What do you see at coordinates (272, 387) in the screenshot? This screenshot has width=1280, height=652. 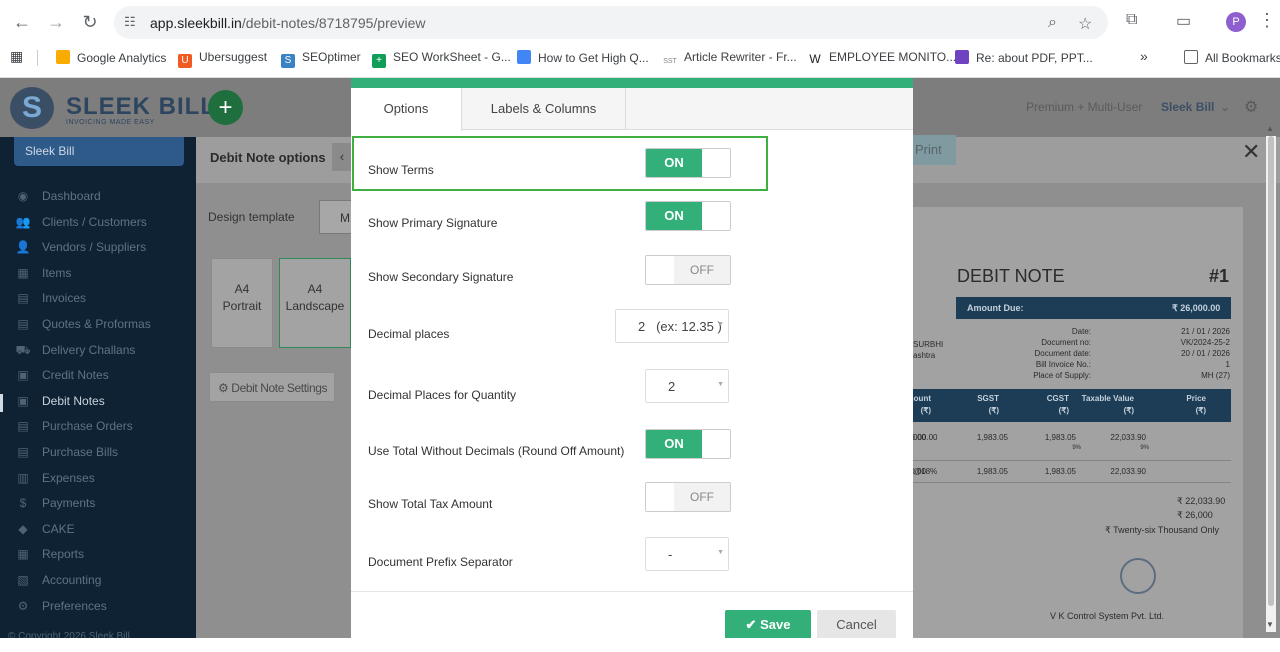 I see `debit-note-settings-button: ⚙ Debit Note Settings` at bounding box center [272, 387].